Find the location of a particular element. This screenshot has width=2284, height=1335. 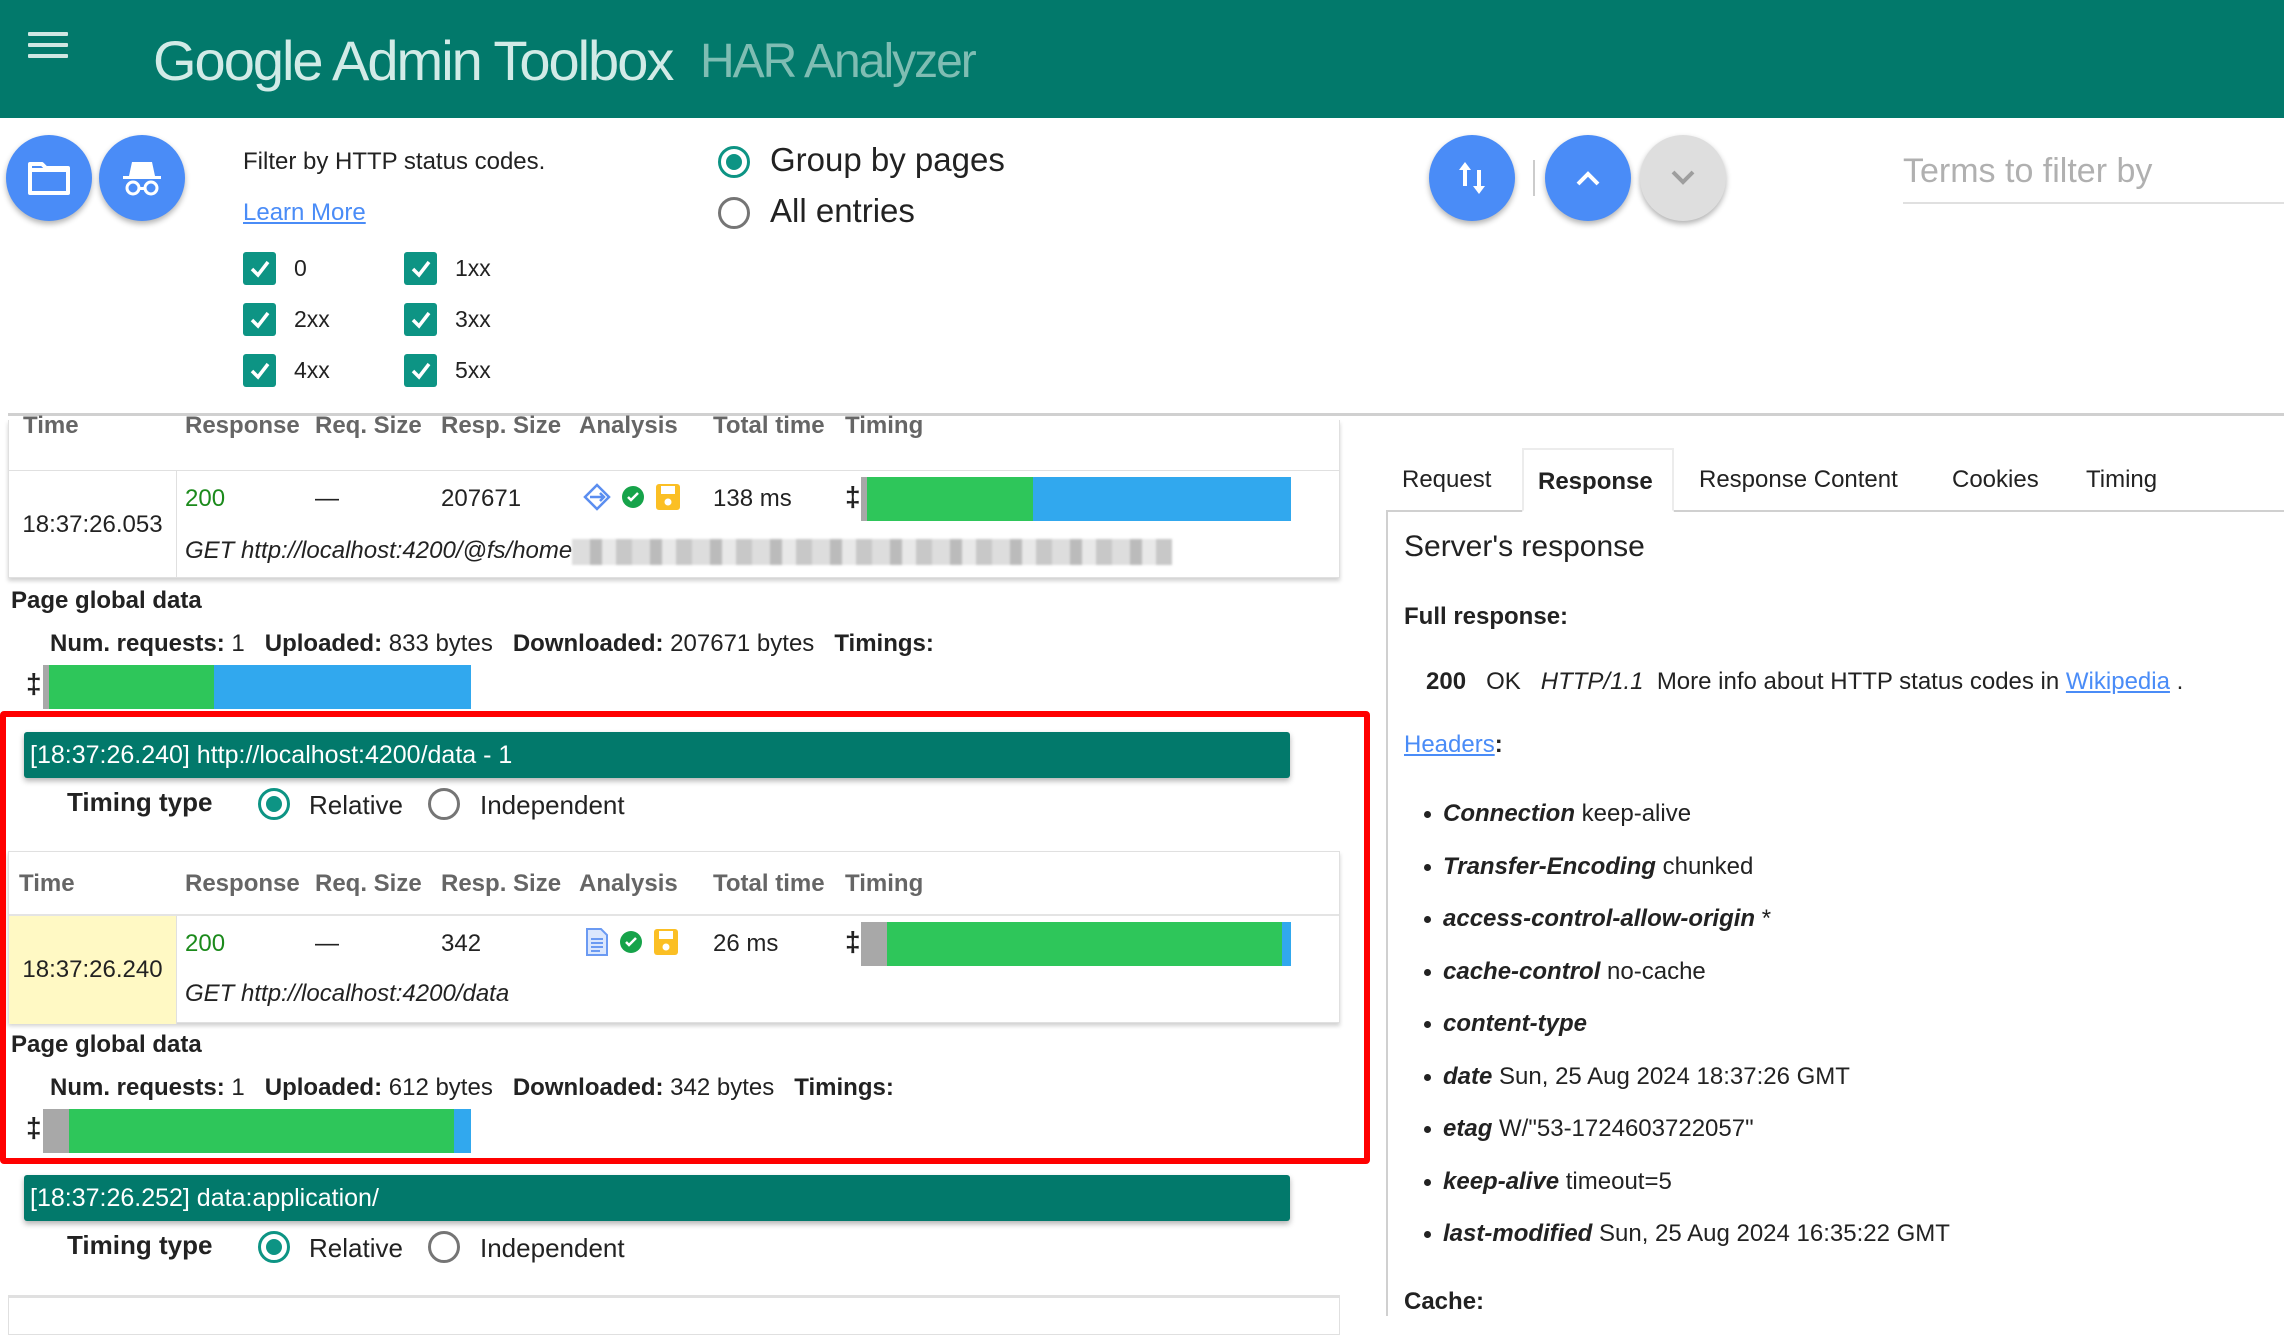

incognito-button is located at coordinates (142, 178).